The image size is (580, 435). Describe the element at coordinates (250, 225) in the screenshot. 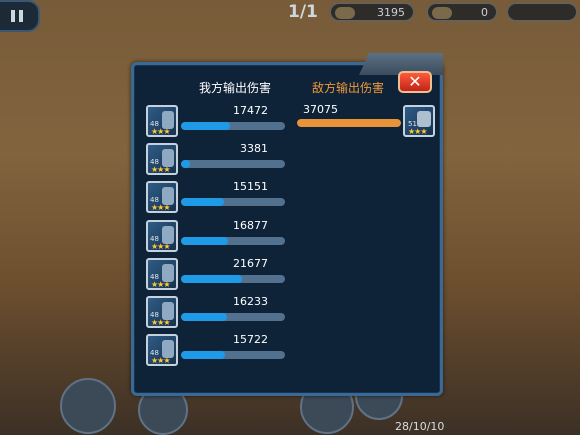

I see `unit-damage-value: 16877` at that location.